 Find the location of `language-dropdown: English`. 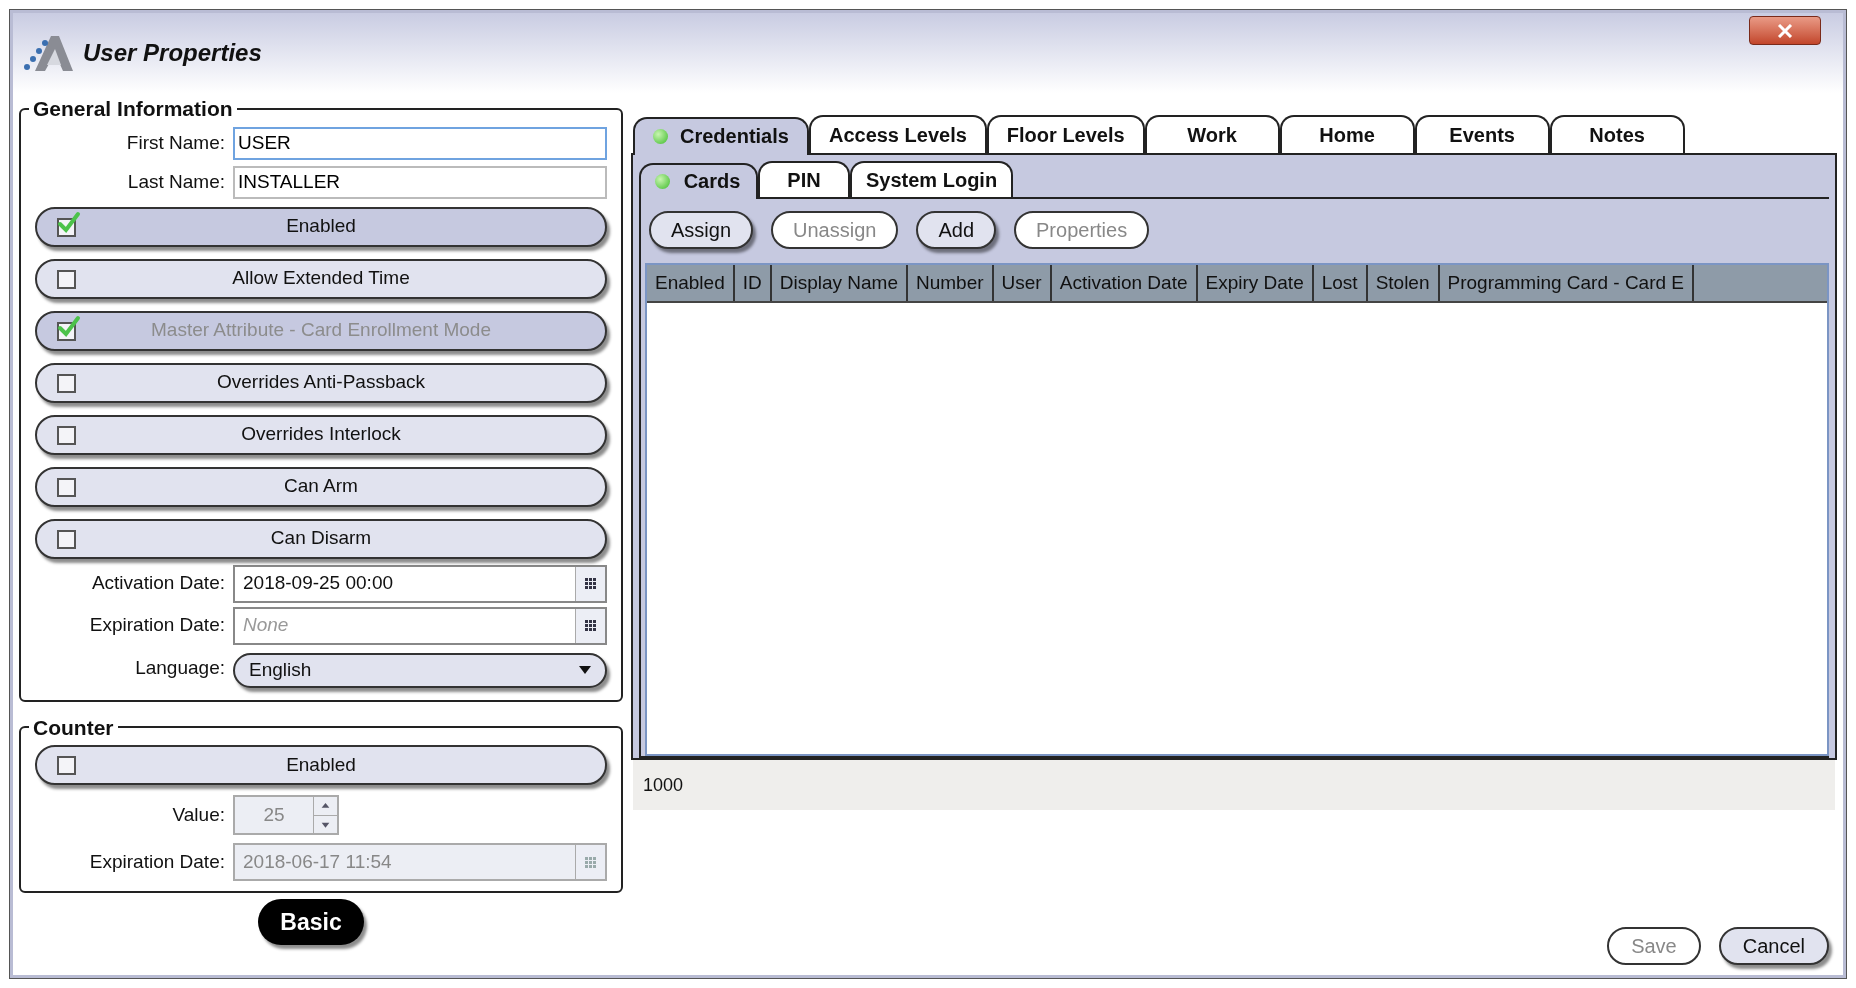

language-dropdown: English is located at coordinates (420, 670).